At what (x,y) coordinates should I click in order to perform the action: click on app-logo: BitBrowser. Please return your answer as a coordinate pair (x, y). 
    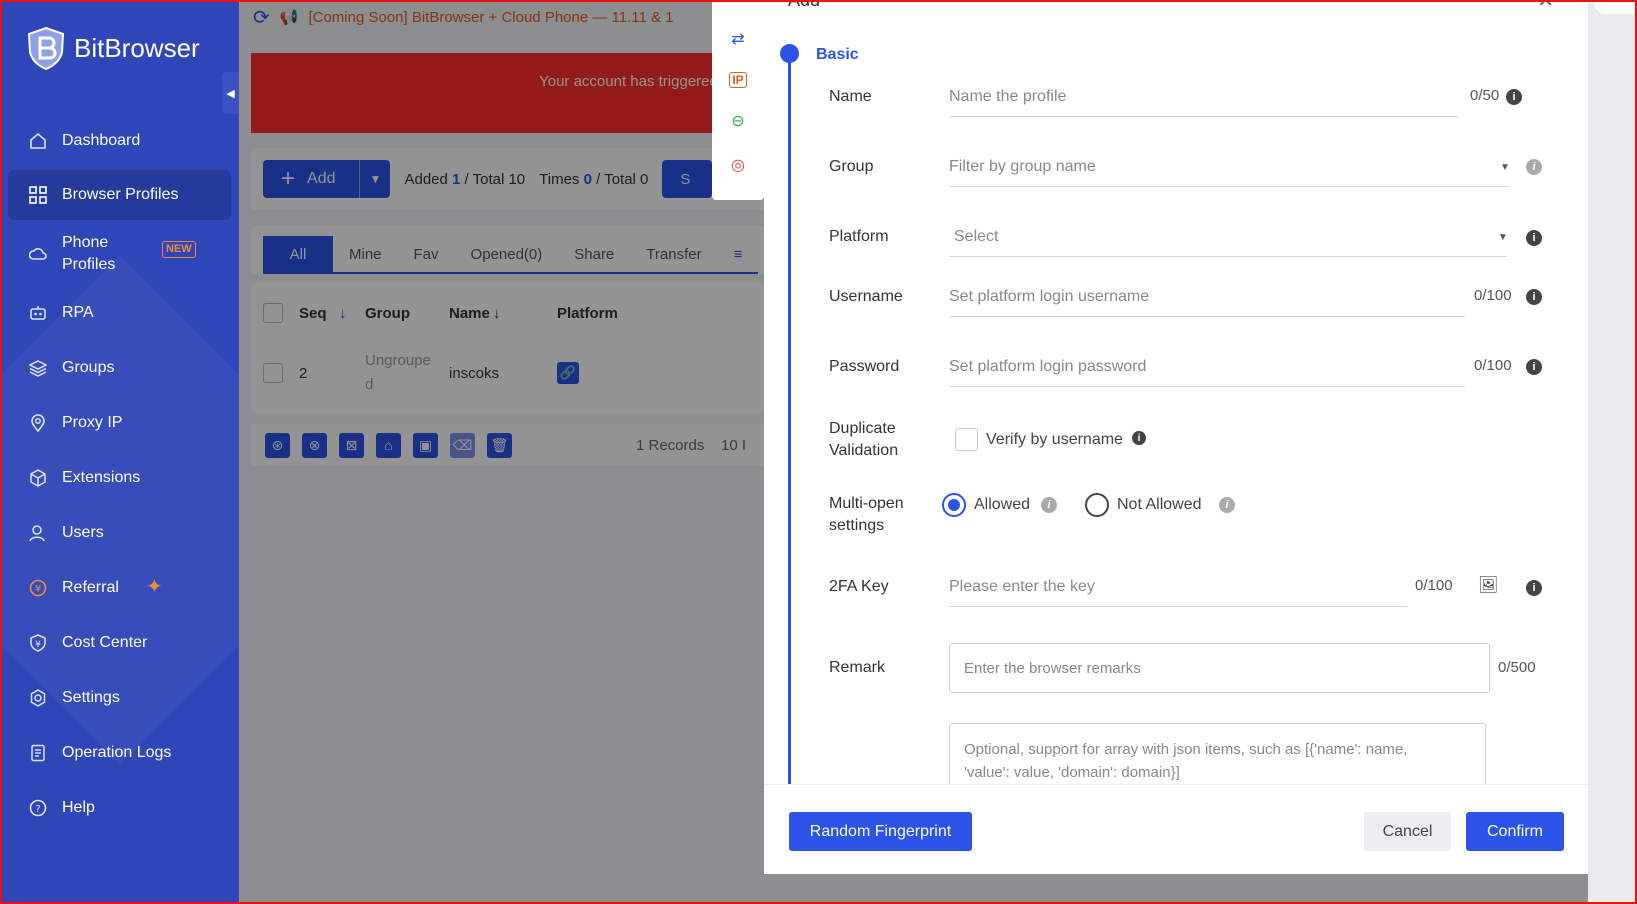
    Looking at the image, I should click on (113, 48).